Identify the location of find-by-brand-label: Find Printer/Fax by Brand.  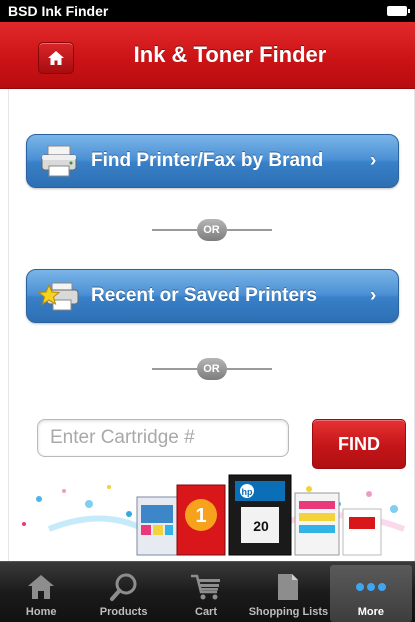
(207, 160).